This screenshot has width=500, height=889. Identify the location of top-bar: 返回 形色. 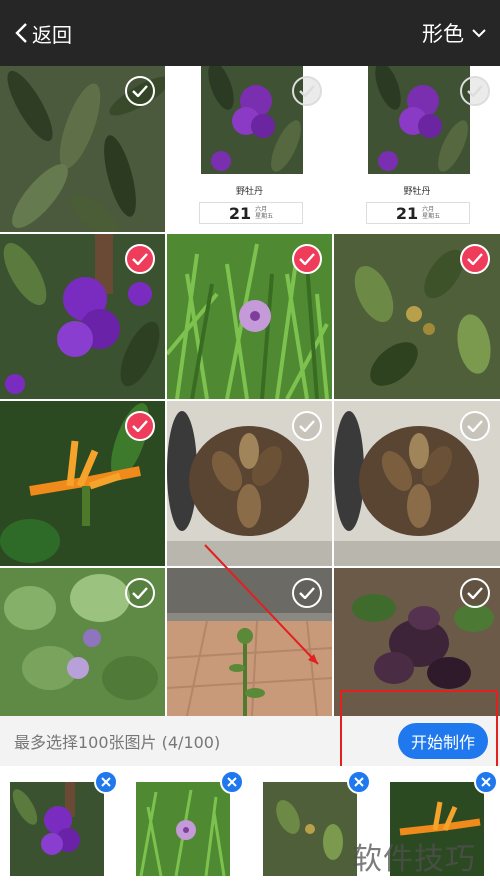
(250, 33).